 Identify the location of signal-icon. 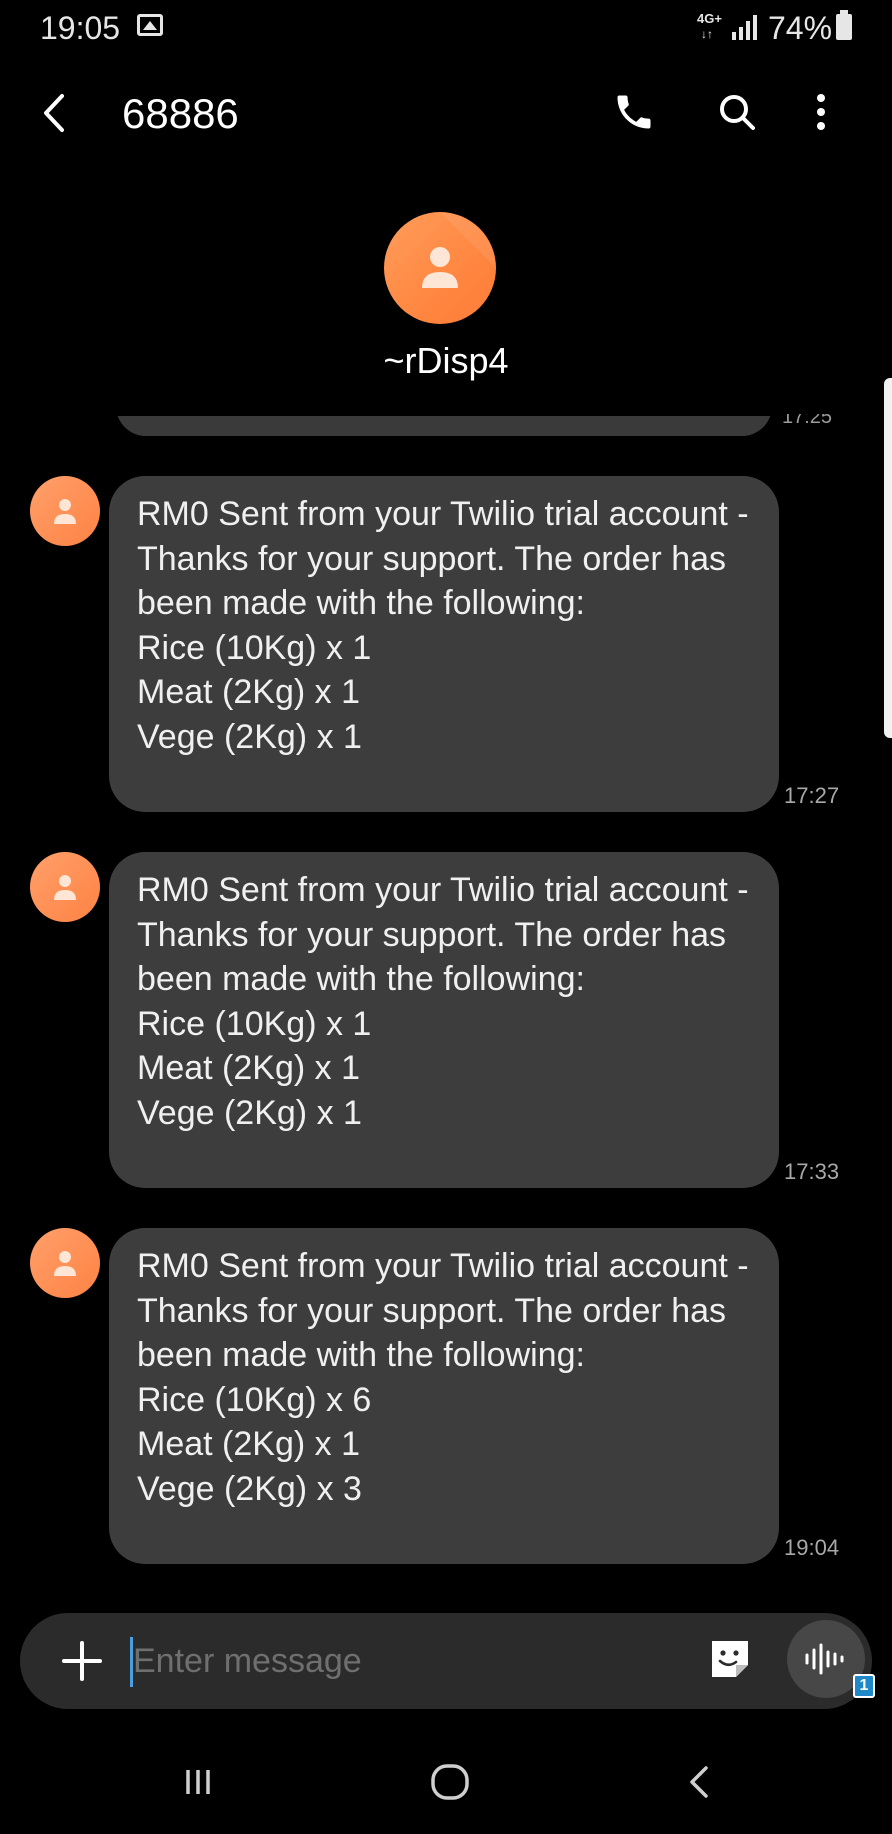
(745, 27).